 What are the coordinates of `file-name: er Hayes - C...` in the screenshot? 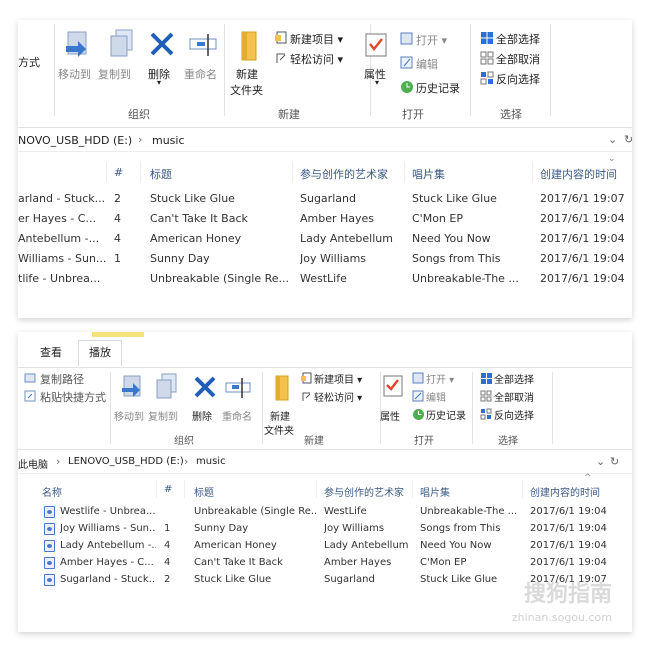 It's located at (62, 218).